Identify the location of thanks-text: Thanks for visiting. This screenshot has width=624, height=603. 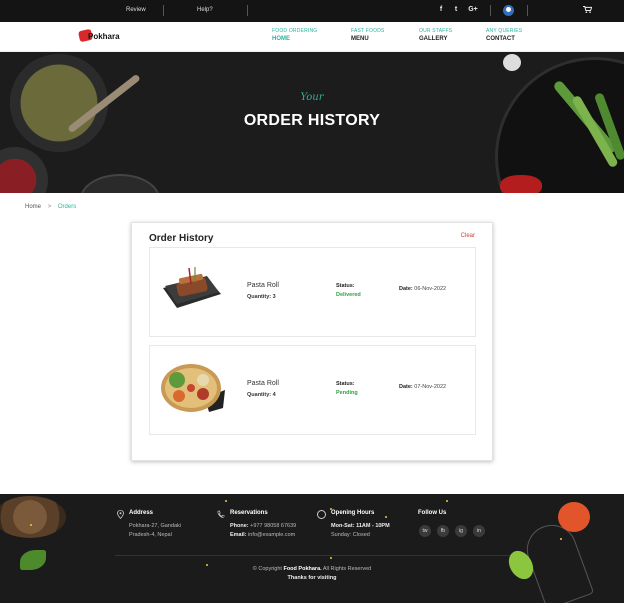
(312, 578).